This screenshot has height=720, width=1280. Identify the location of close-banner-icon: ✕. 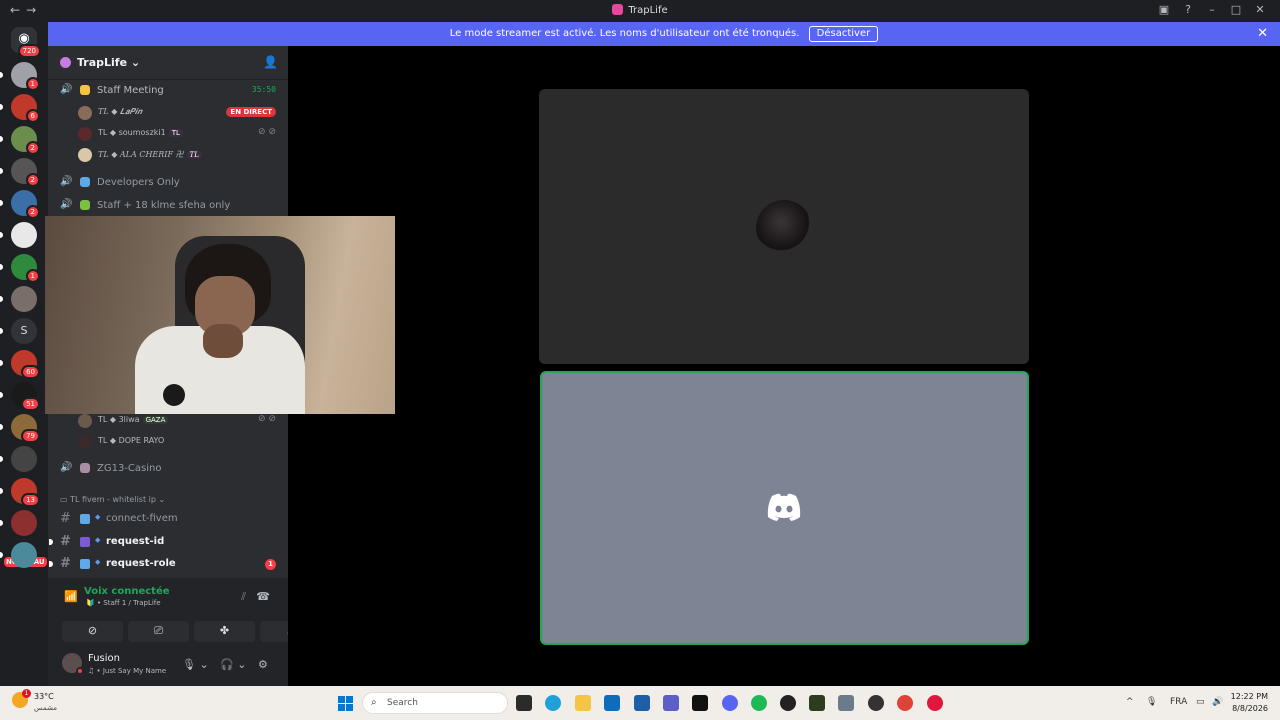
(1262, 34).